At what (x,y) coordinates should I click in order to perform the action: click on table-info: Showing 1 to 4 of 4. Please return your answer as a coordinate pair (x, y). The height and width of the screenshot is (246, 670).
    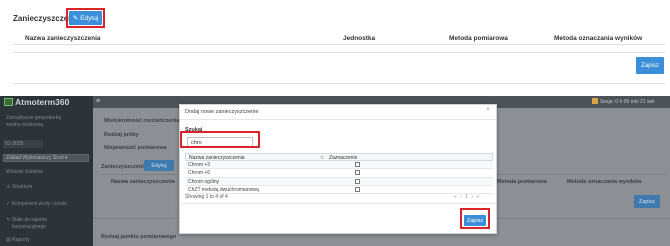
    Looking at the image, I should click on (206, 197).